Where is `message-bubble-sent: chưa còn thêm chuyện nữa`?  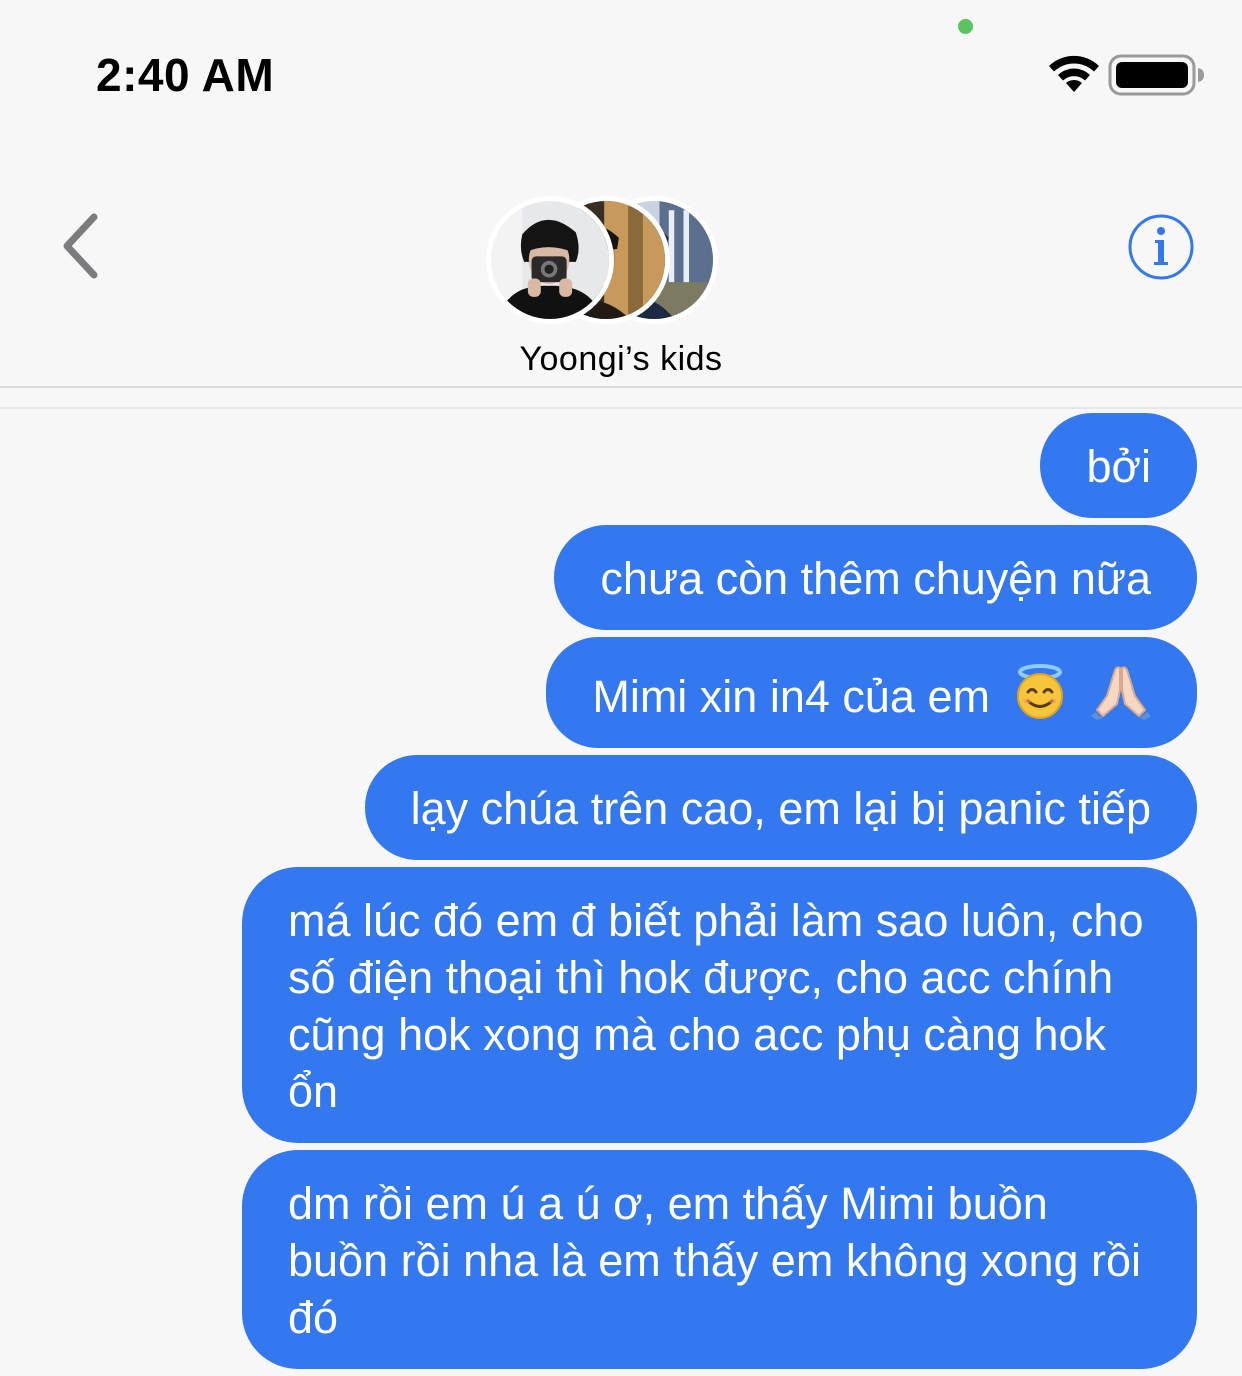 message-bubble-sent: chưa còn thêm chuyện nữa is located at coordinates (875, 577).